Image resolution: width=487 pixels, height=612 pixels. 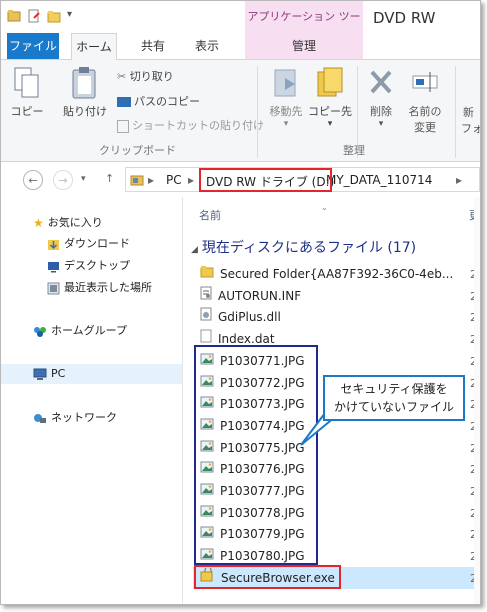 I want to click on file-name: Index.dat, so click(x=246, y=339).